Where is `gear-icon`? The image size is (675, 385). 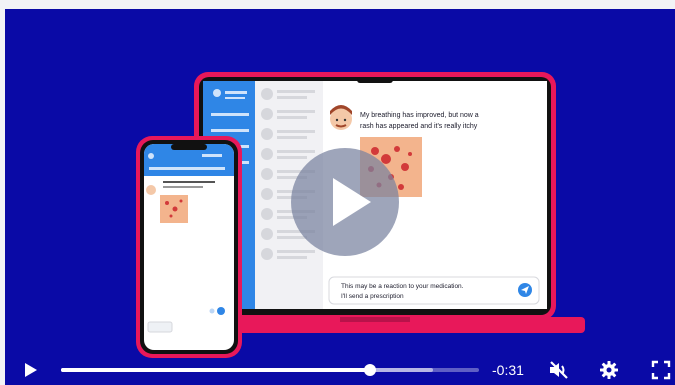 gear-icon is located at coordinates (609, 370).